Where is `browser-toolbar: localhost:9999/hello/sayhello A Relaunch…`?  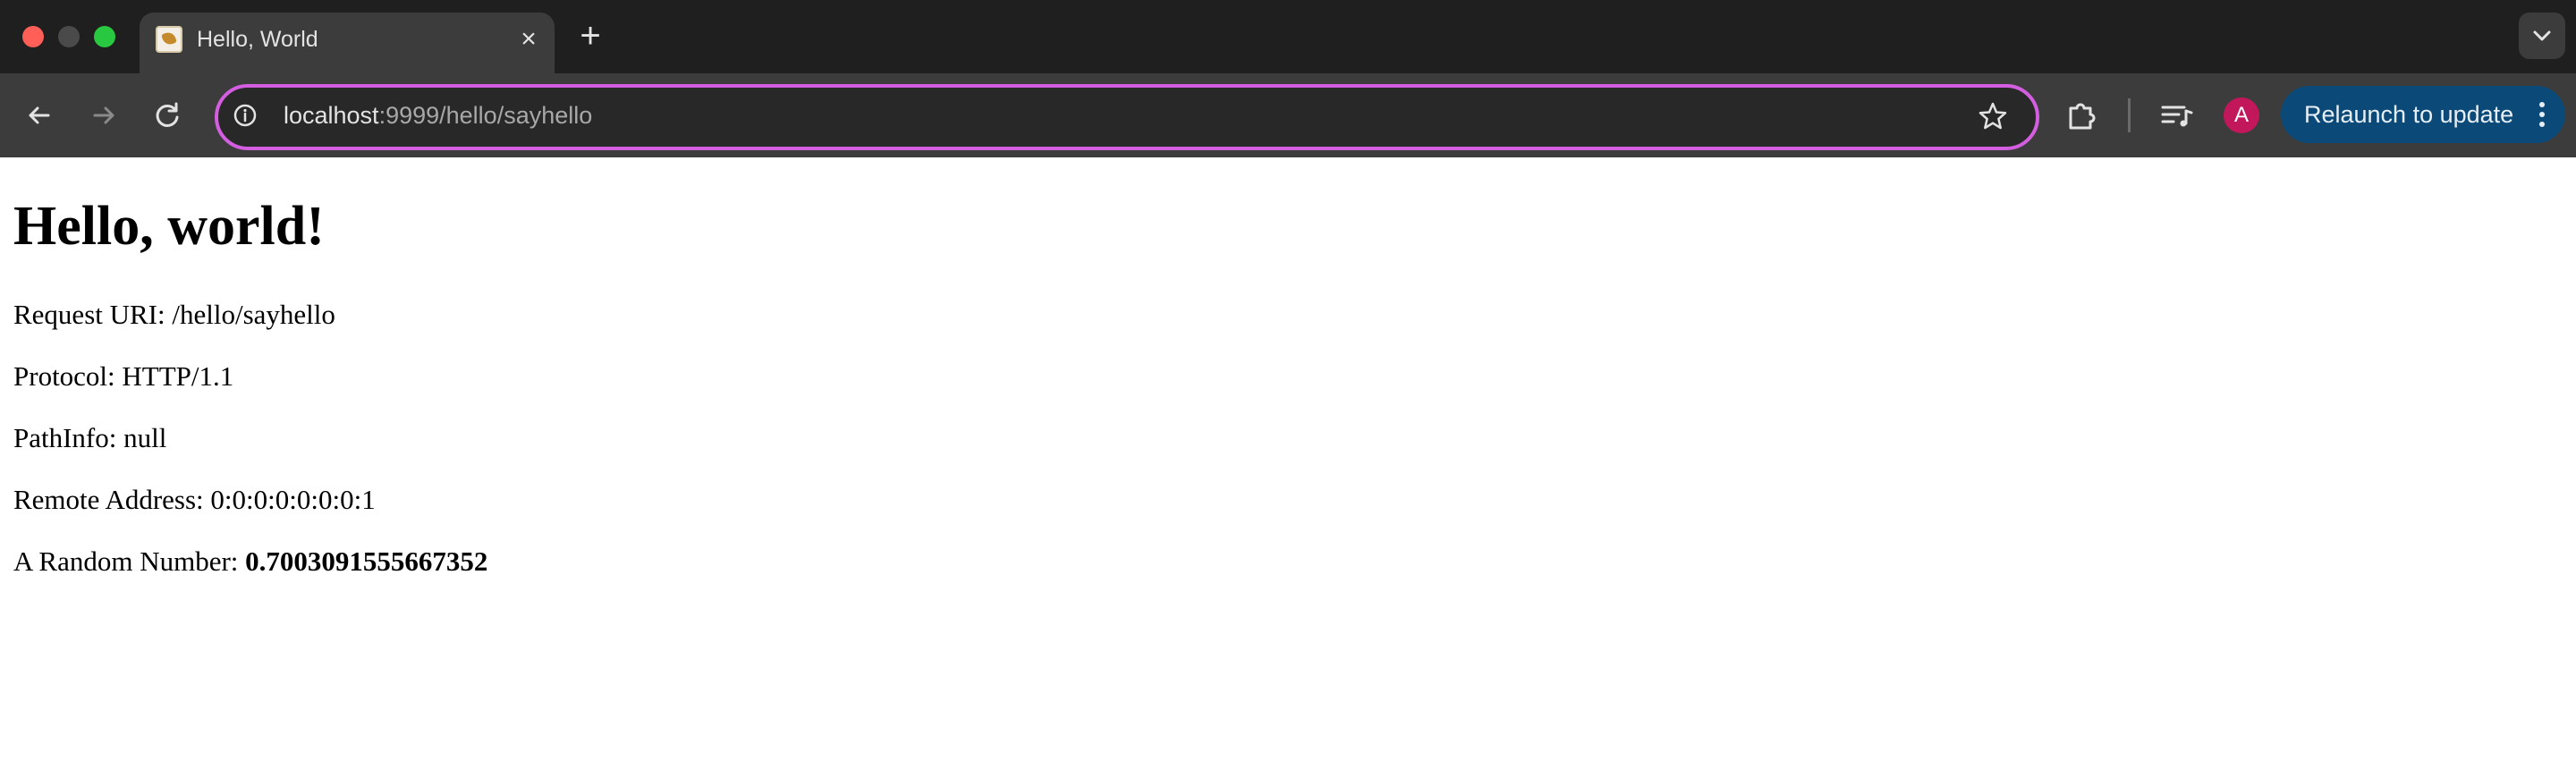
browser-toolbar: localhost:9999/hello/sayhello A Relaunch… is located at coordinates (1288, 115).